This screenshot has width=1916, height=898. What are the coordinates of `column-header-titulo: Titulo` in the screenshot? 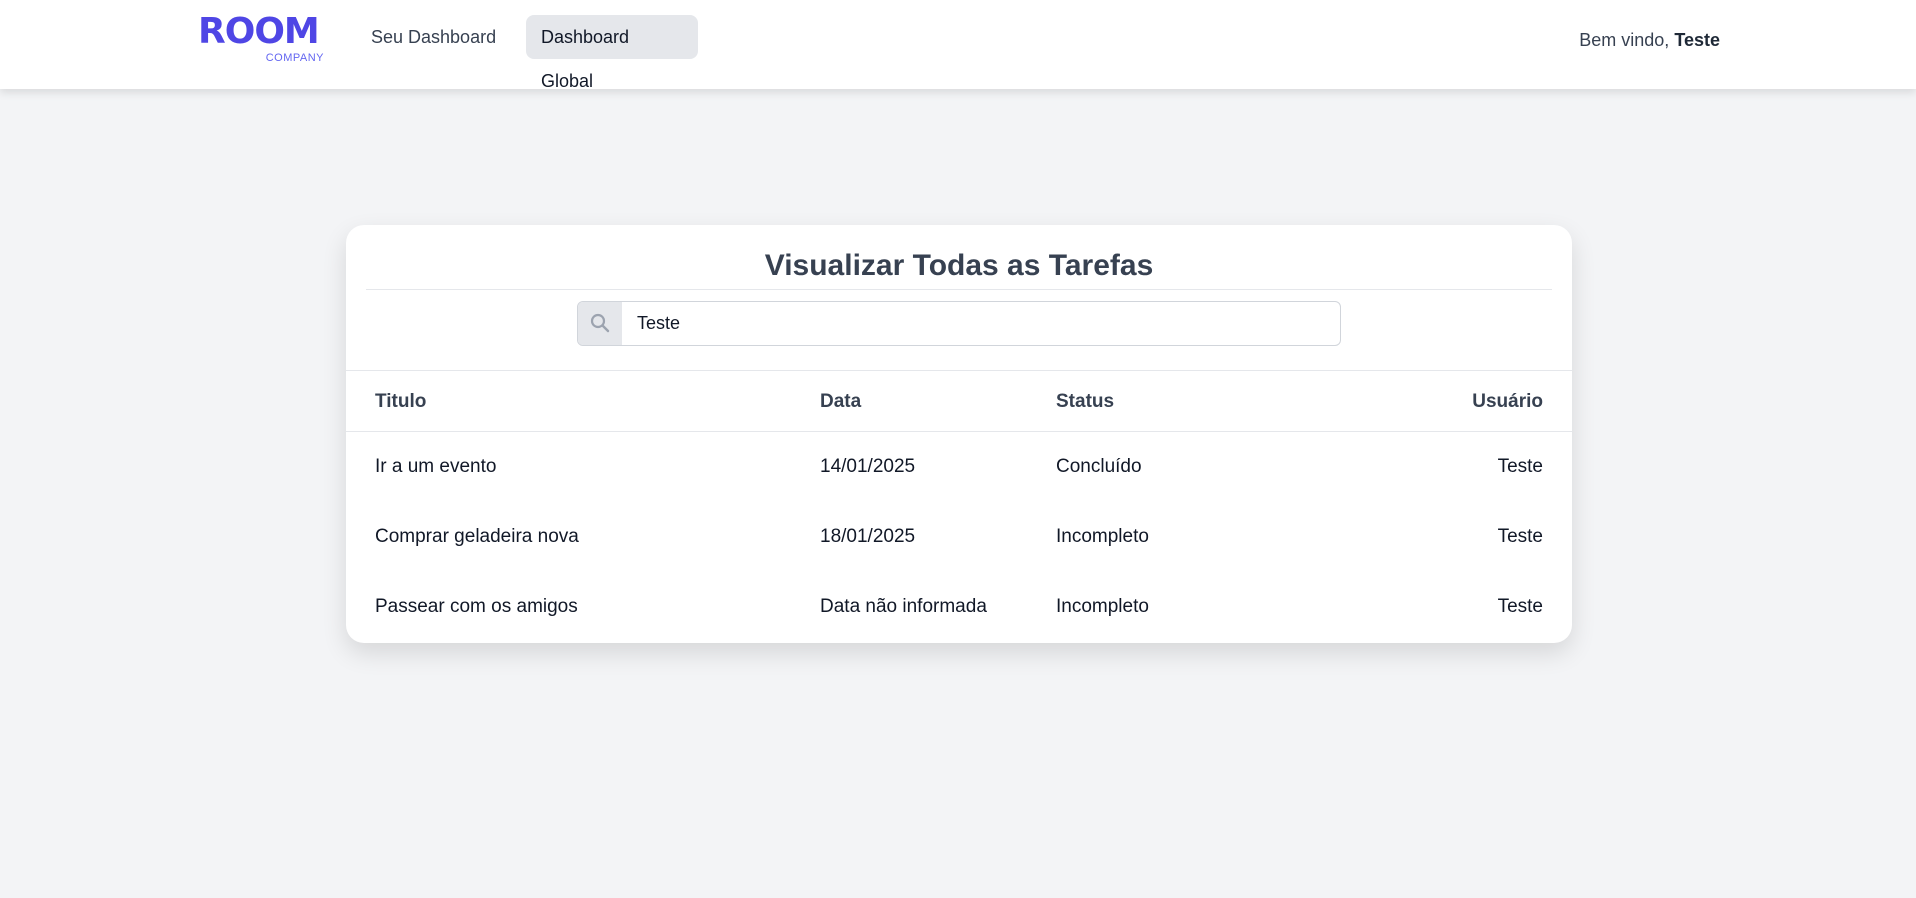 It's located at (400, 402).